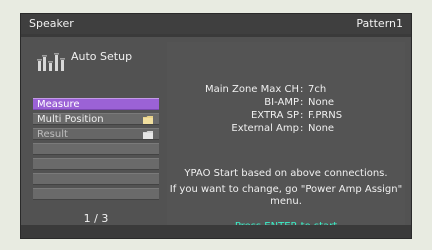  What do you see at coordinates (58, 104) in the screenshot?
I see `menu-item-label: Measure` at bounding box center [58, 104].